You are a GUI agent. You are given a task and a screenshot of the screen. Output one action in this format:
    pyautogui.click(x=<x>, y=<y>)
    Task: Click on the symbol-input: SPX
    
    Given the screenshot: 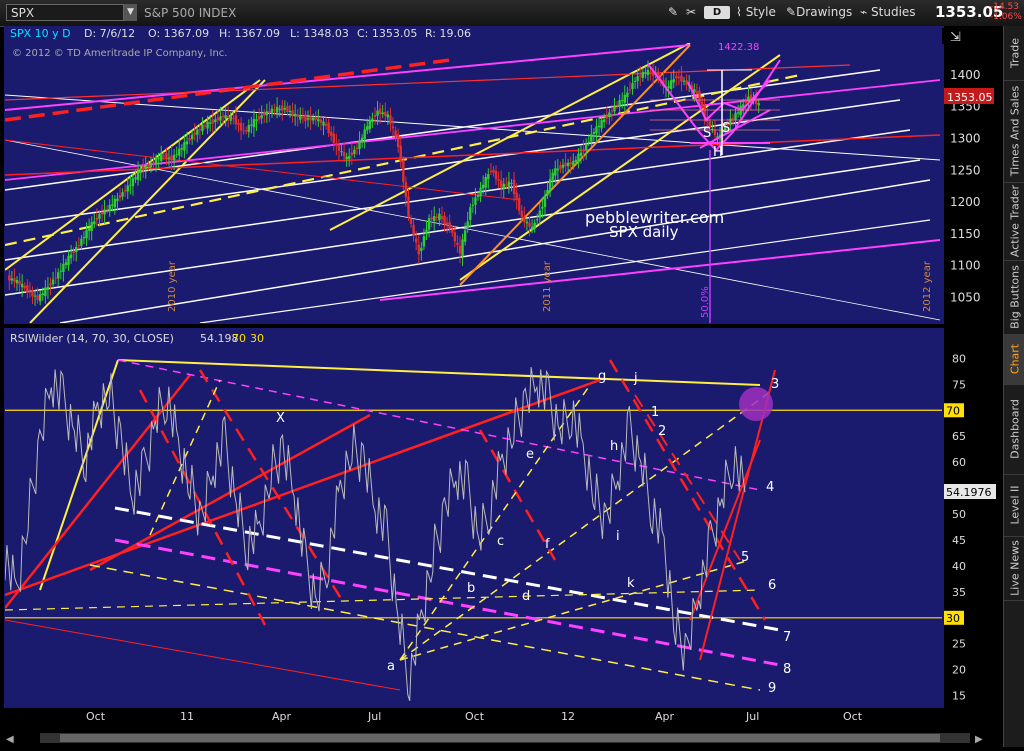 What is the action you would take?
    pyautogui.click(x=65, y=12)
    